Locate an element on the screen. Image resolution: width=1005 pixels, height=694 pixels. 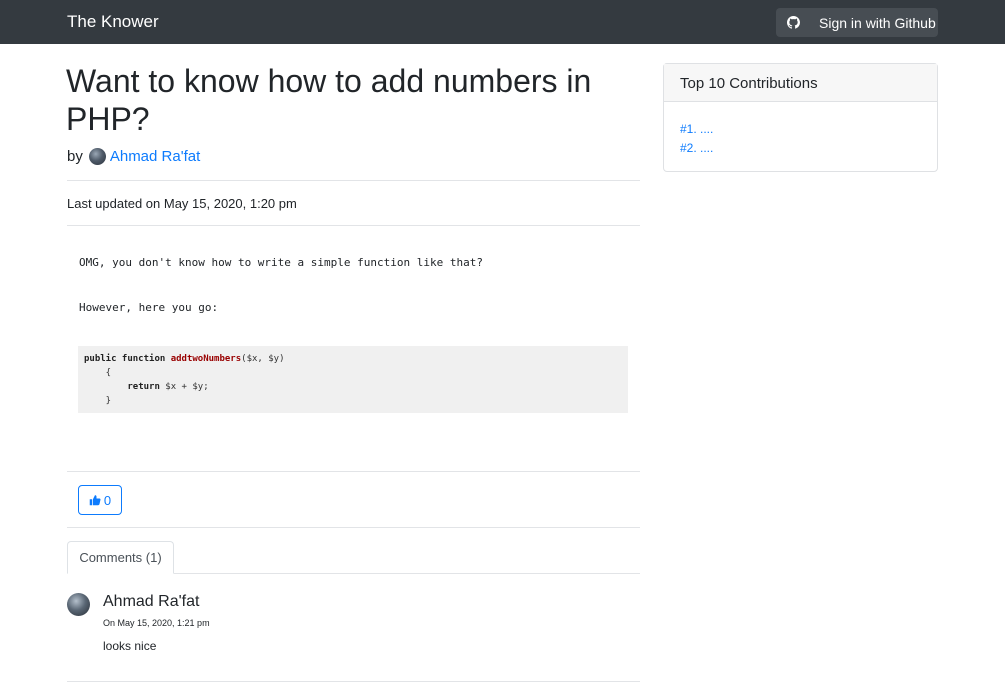
code-keyword: public function is located at coordinates (125, 359).